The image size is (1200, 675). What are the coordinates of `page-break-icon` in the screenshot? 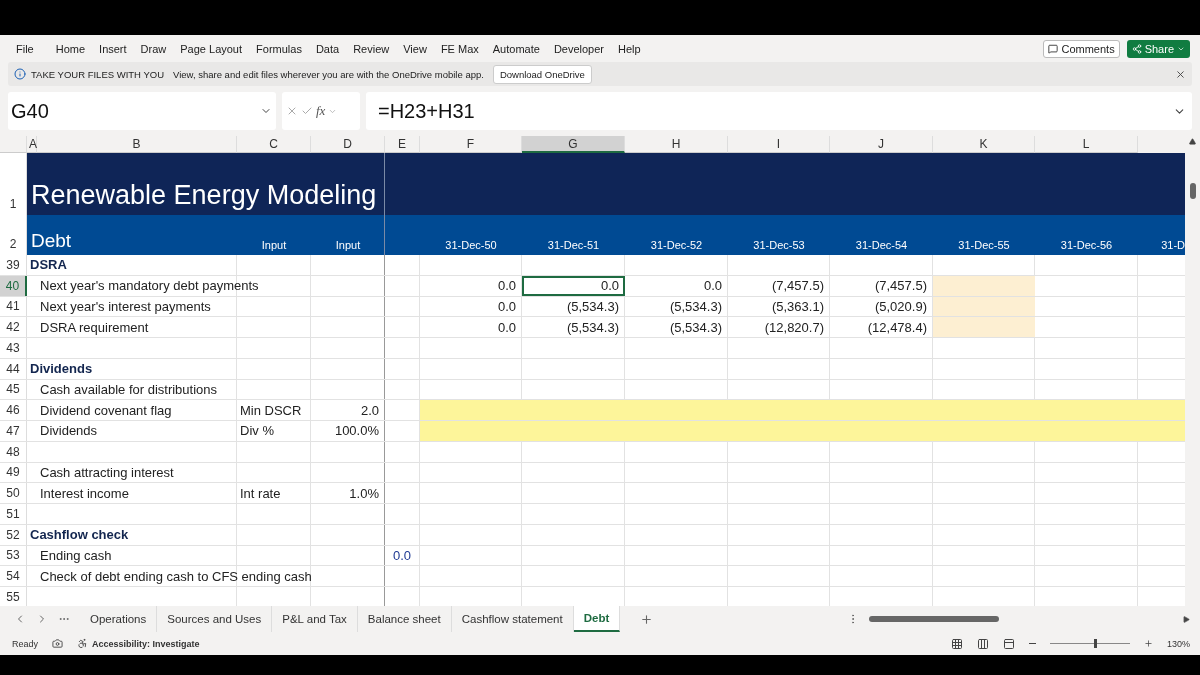 It's located at (1008, 643).